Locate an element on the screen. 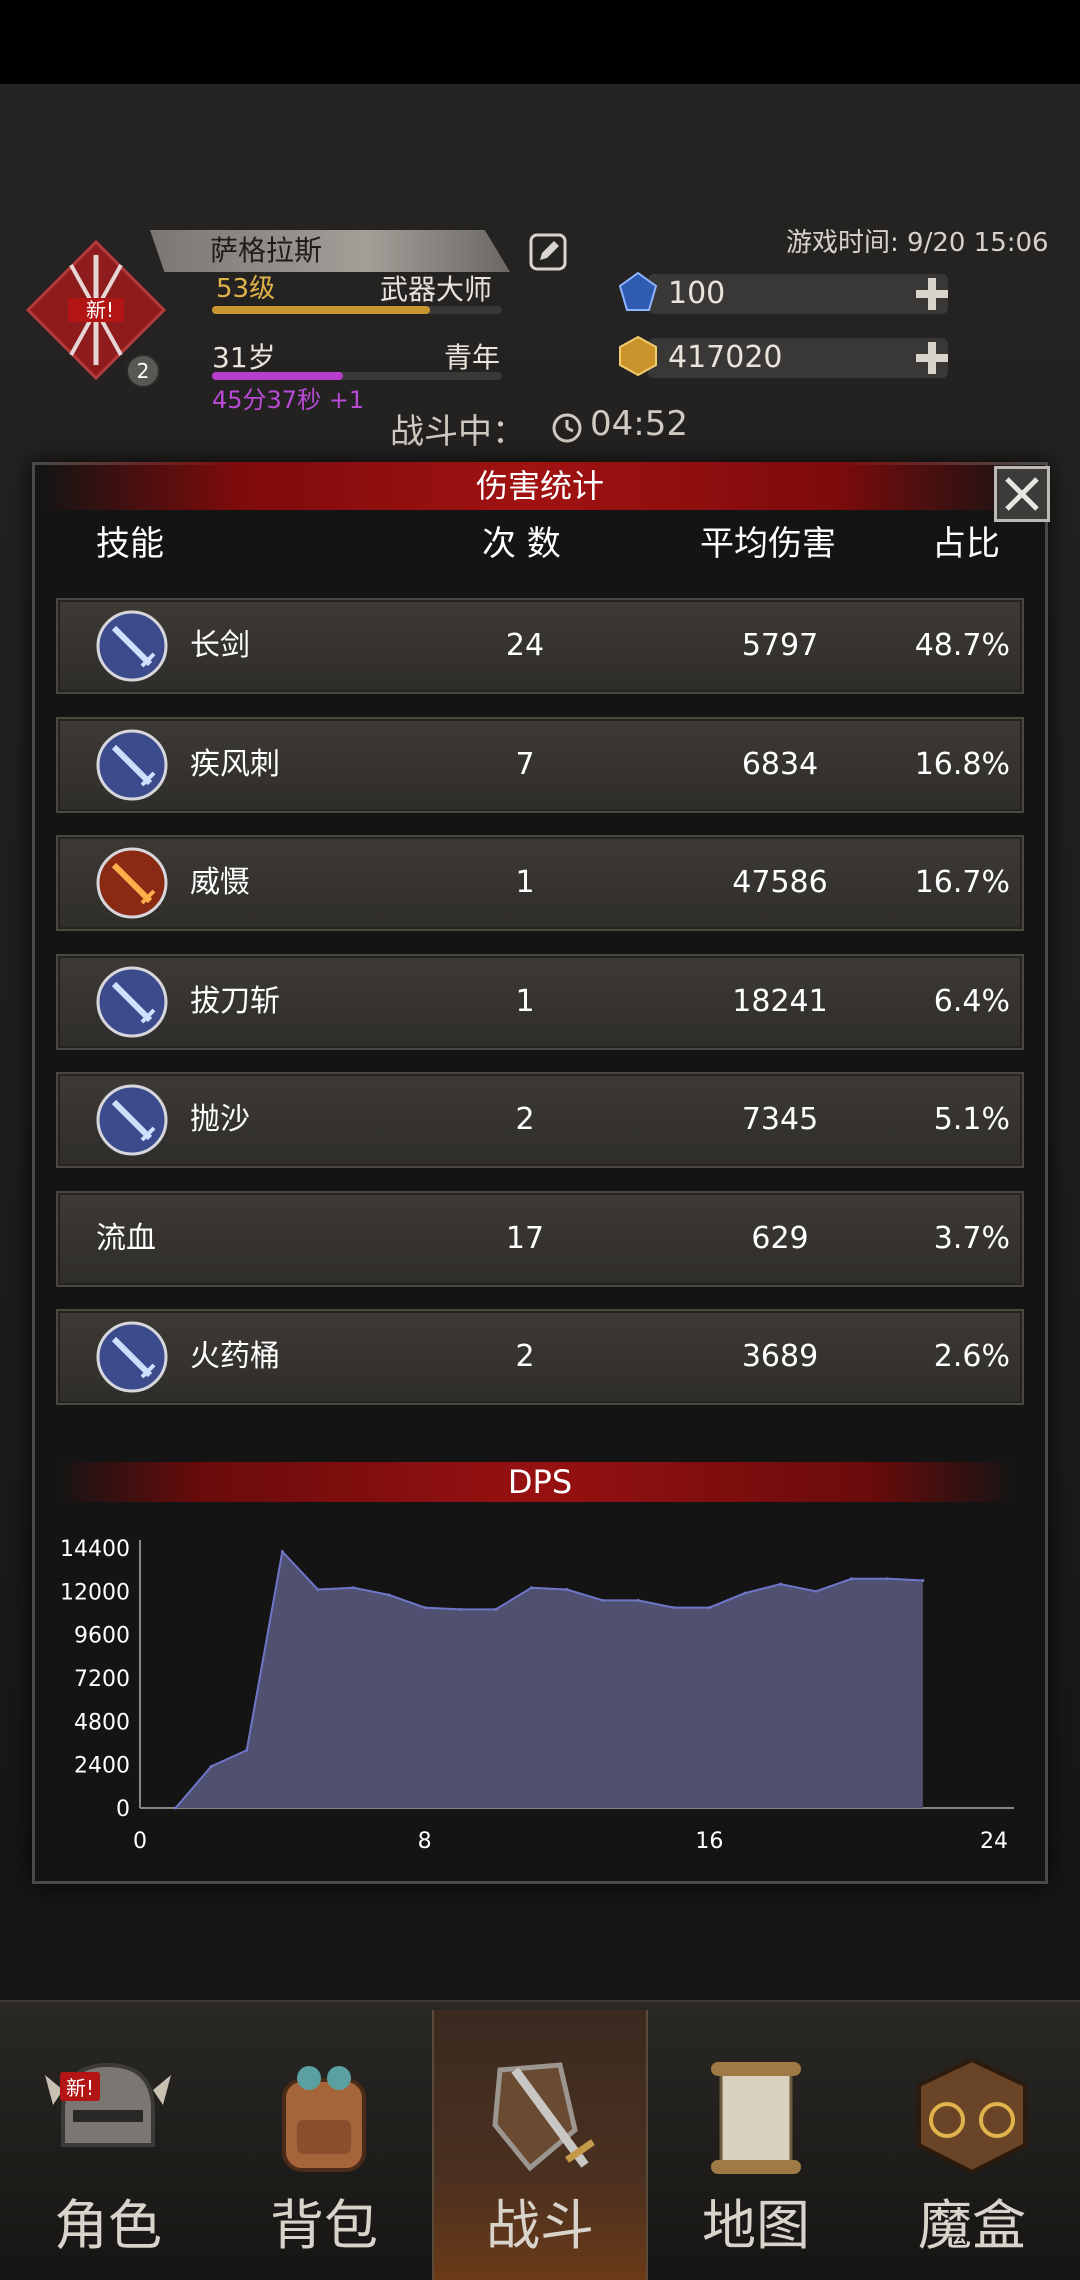  battle-status: 战斗中： is located at coordinates (458, 432).